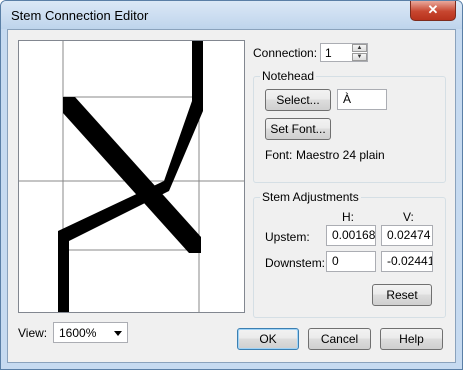  I want to click on ok-button: OK, so click(268, 339).